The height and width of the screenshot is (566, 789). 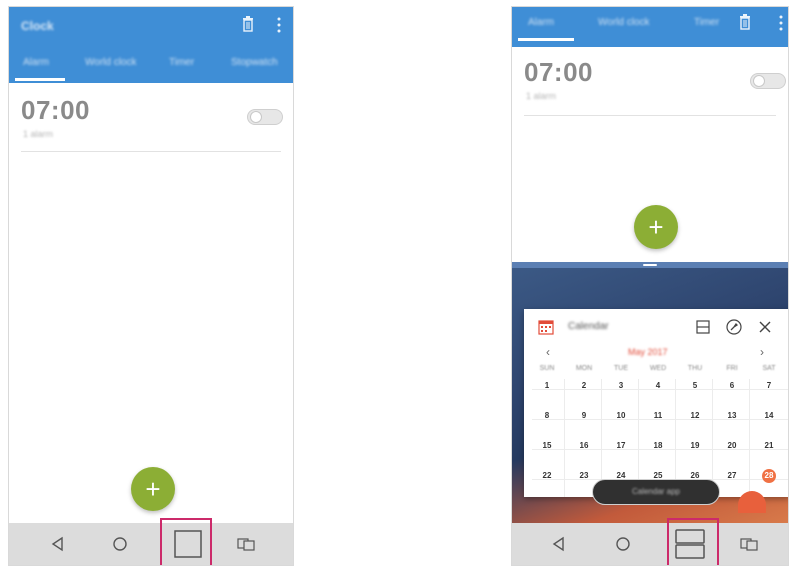 I want to click on calendar-day: 4, so click(x=658, y=385).